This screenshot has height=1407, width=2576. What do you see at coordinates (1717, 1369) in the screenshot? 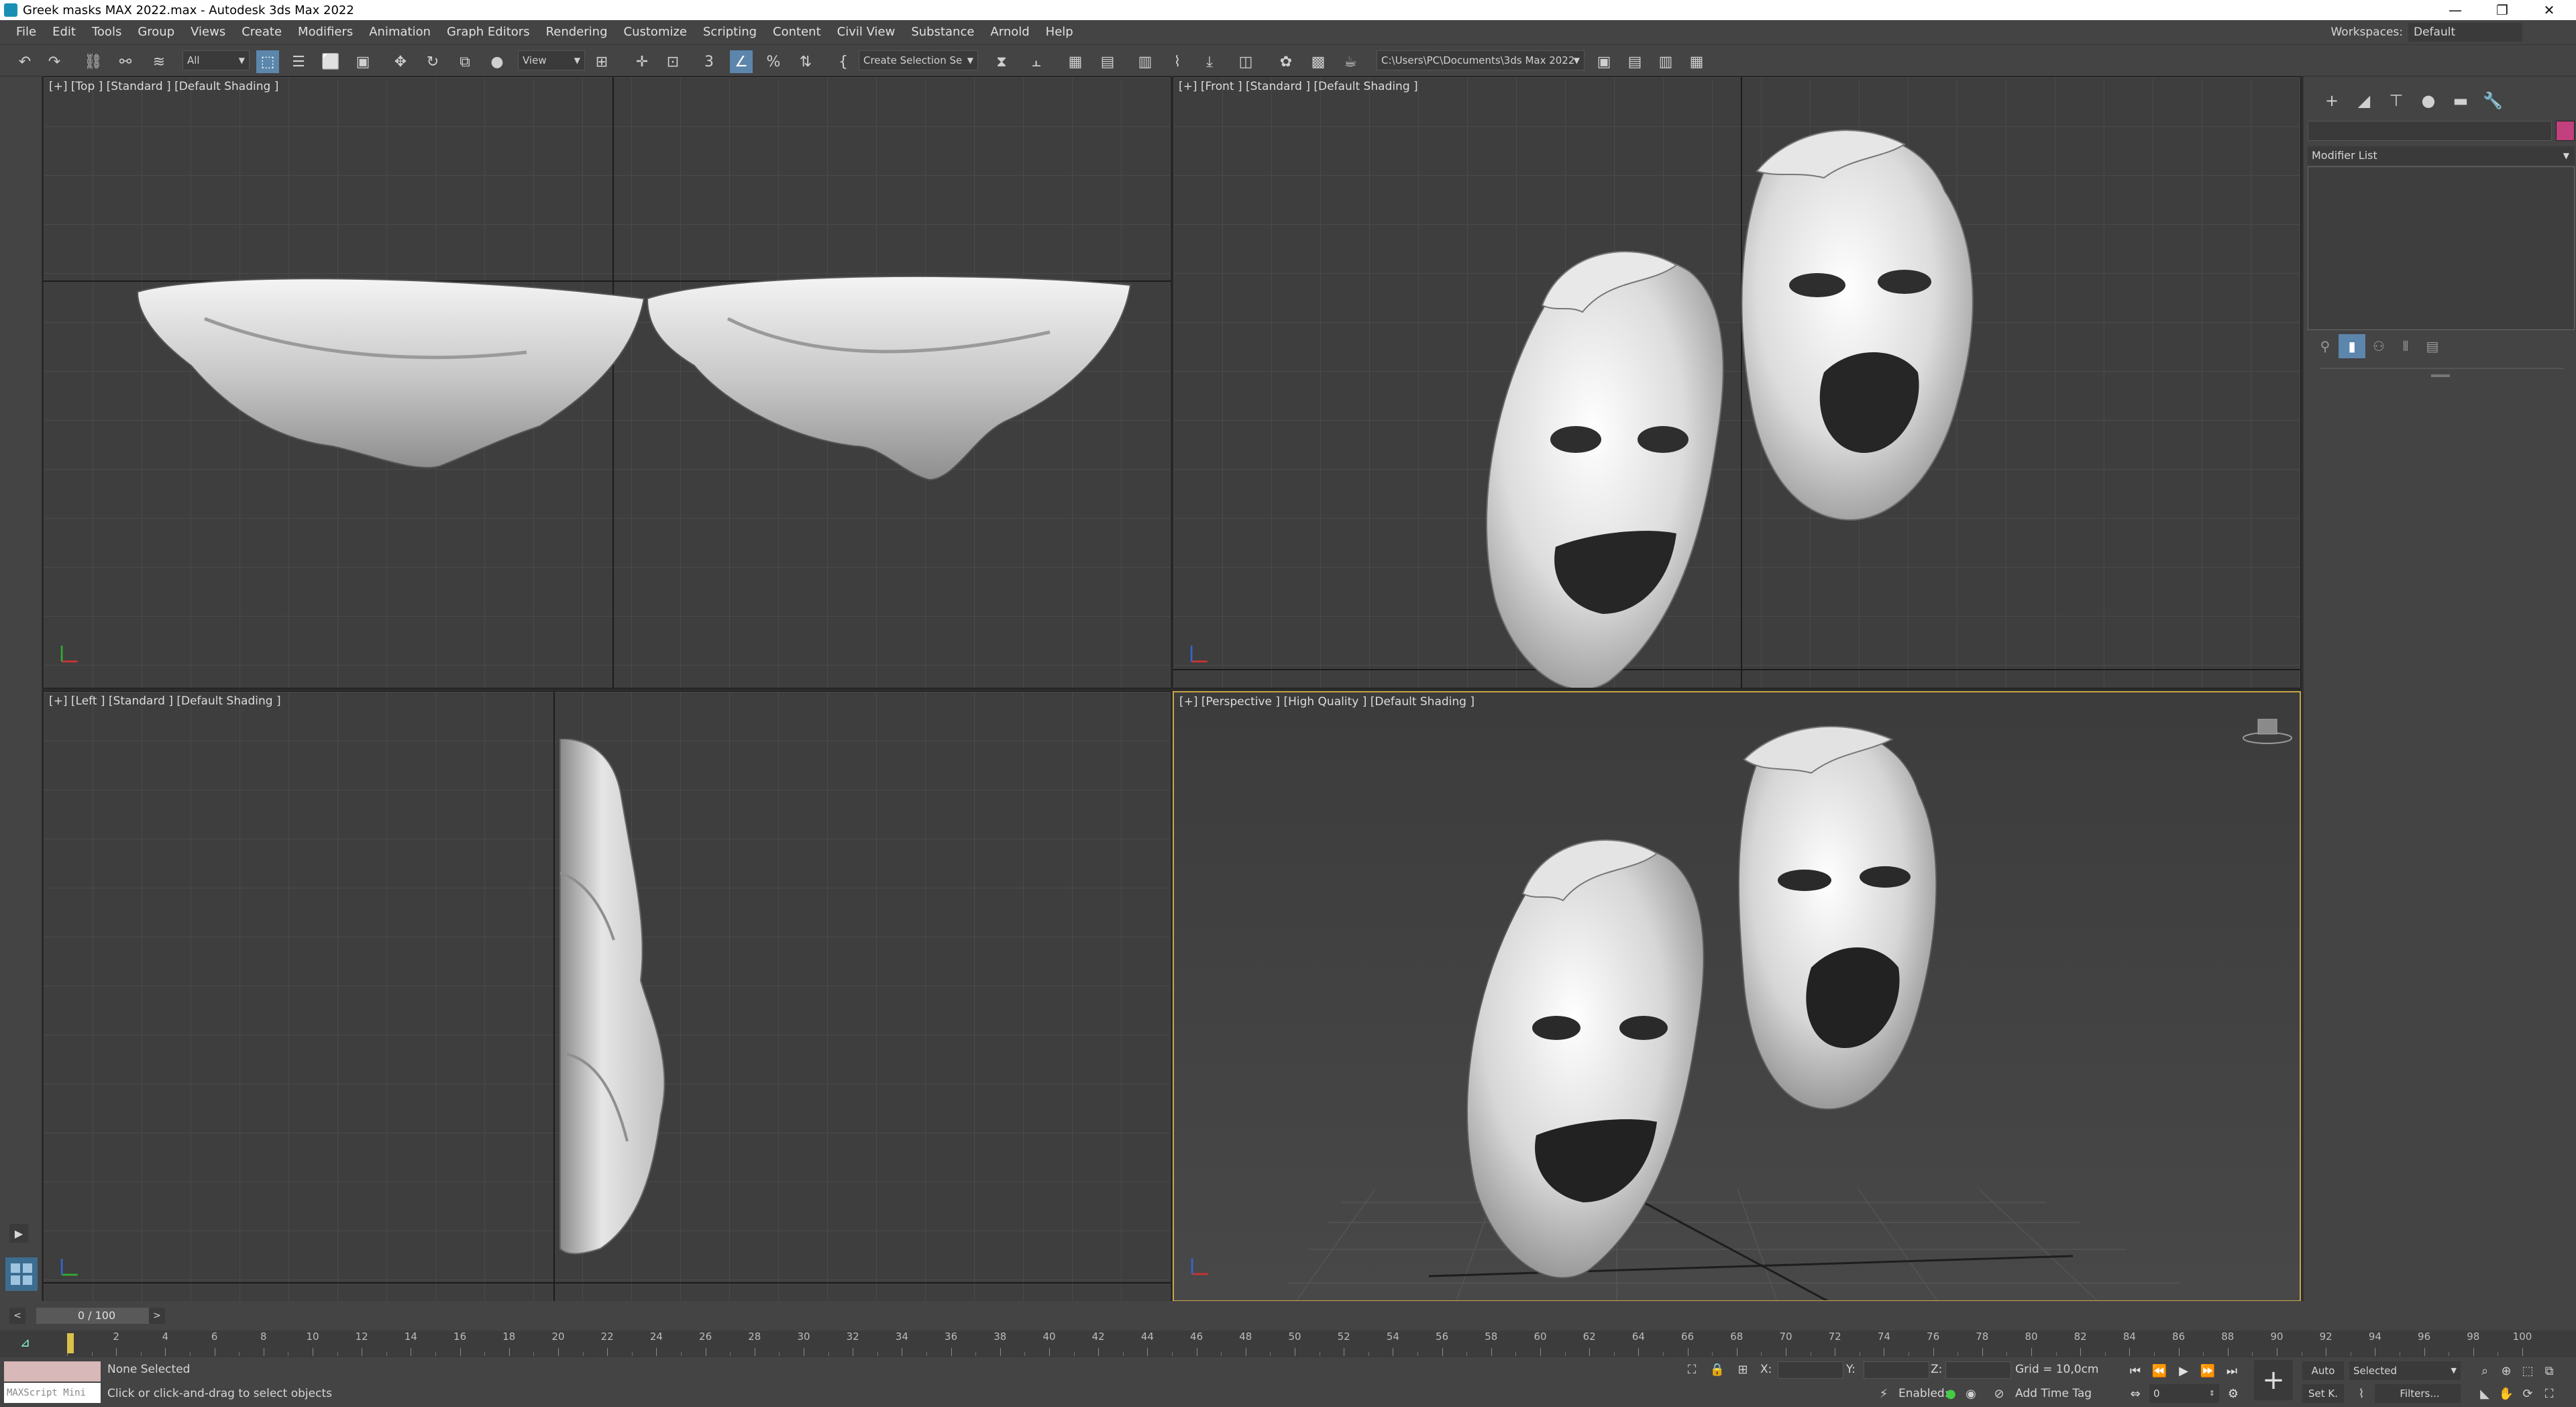
I see `selection-lock-icon: 🔒` at bounding box center [1717, 1369].